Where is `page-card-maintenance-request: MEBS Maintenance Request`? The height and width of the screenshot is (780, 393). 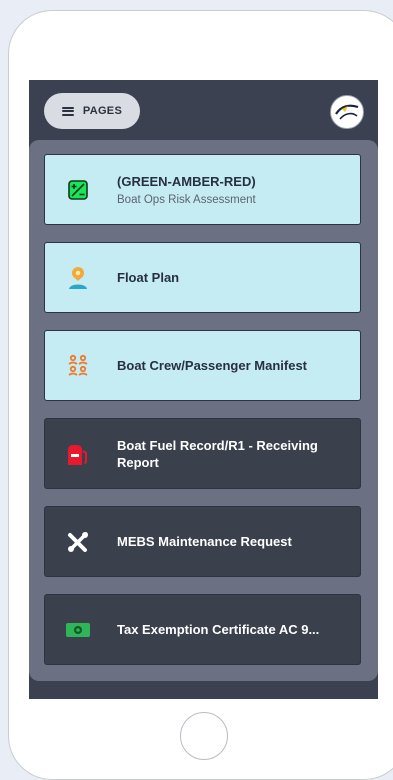
page-card-maintenance-request: MEBS Maintenance Request is located at coordinates (202, 541).